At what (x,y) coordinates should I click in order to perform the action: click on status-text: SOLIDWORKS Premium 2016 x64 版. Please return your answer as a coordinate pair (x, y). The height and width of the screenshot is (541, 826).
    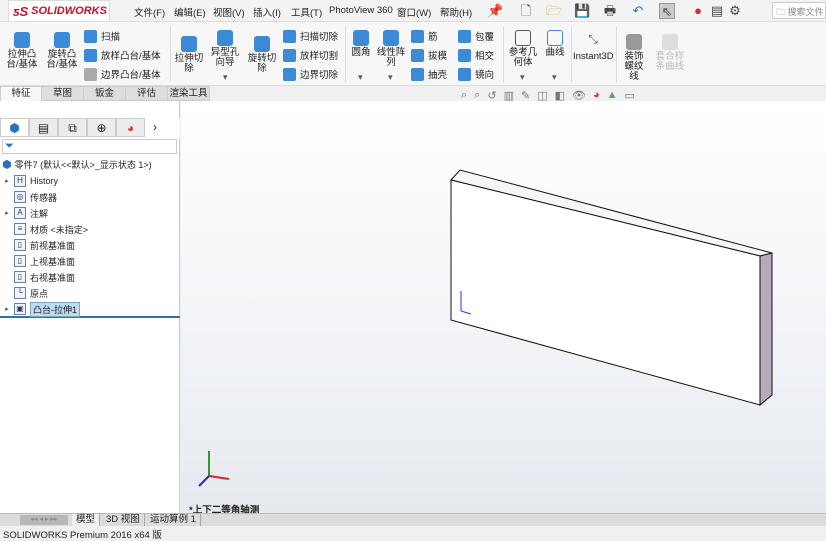
    Looking at the image, I should click on (82, 535).